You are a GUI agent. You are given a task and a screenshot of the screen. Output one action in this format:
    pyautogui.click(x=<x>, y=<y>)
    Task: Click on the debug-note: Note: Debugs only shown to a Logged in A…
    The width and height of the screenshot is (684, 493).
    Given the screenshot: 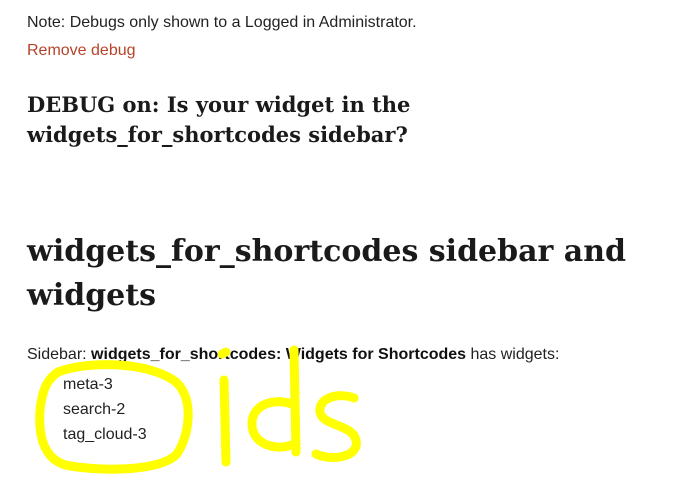 What is the action you would take?
    pyautogui.click(x=222, y=22)
    